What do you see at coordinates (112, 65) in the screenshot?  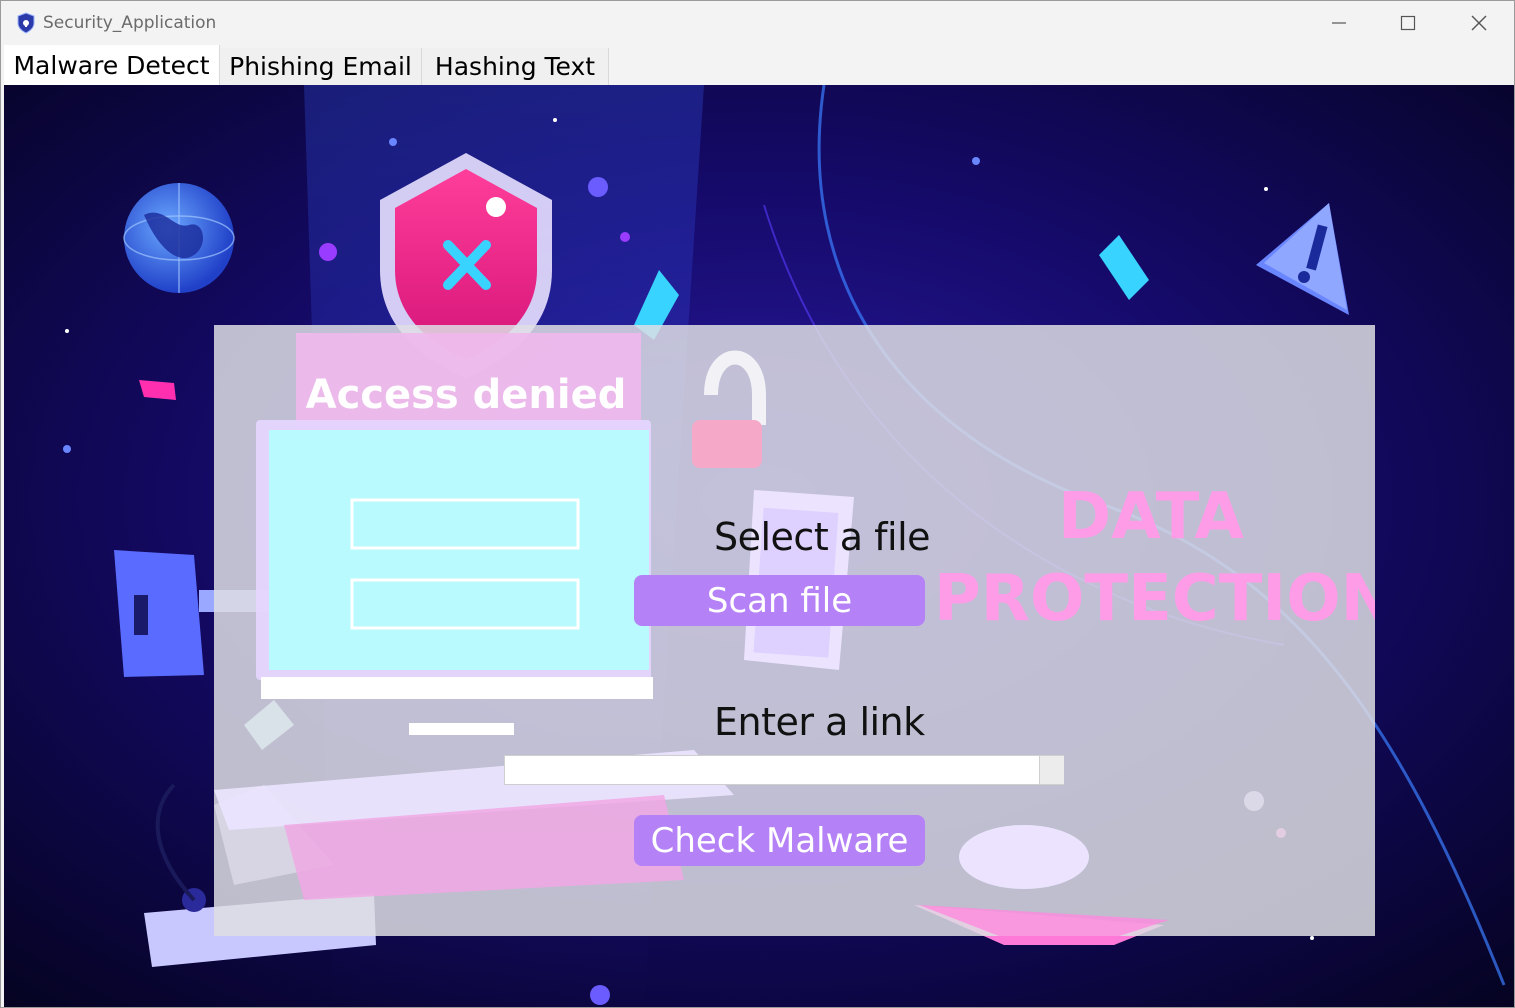 I see `tab-malware-detect: Malware Detect` at bounding box center [112, 65].